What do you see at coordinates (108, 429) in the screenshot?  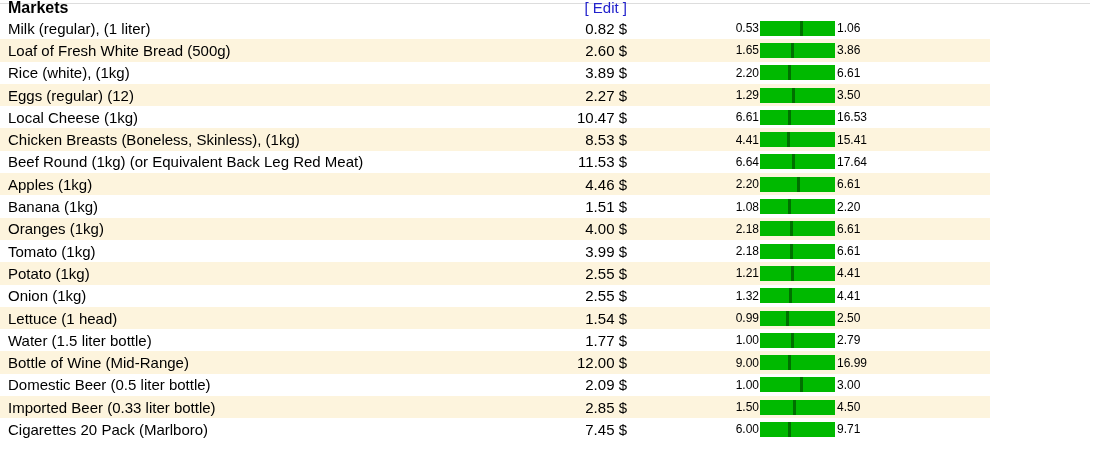 I see `item-name: Cigarettes 20 Pack (Marlboro)` at bounding box center [108, 429].